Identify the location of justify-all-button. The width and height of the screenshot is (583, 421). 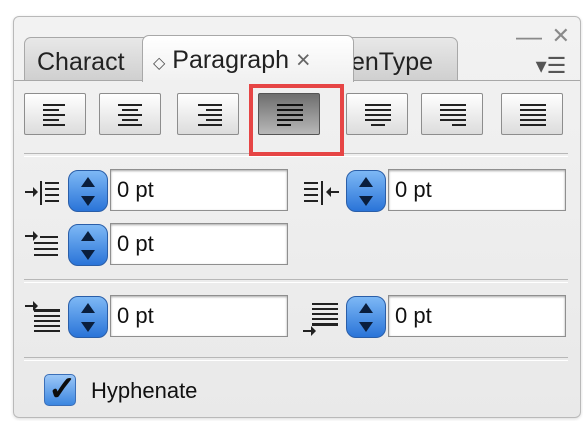
(532, 114).